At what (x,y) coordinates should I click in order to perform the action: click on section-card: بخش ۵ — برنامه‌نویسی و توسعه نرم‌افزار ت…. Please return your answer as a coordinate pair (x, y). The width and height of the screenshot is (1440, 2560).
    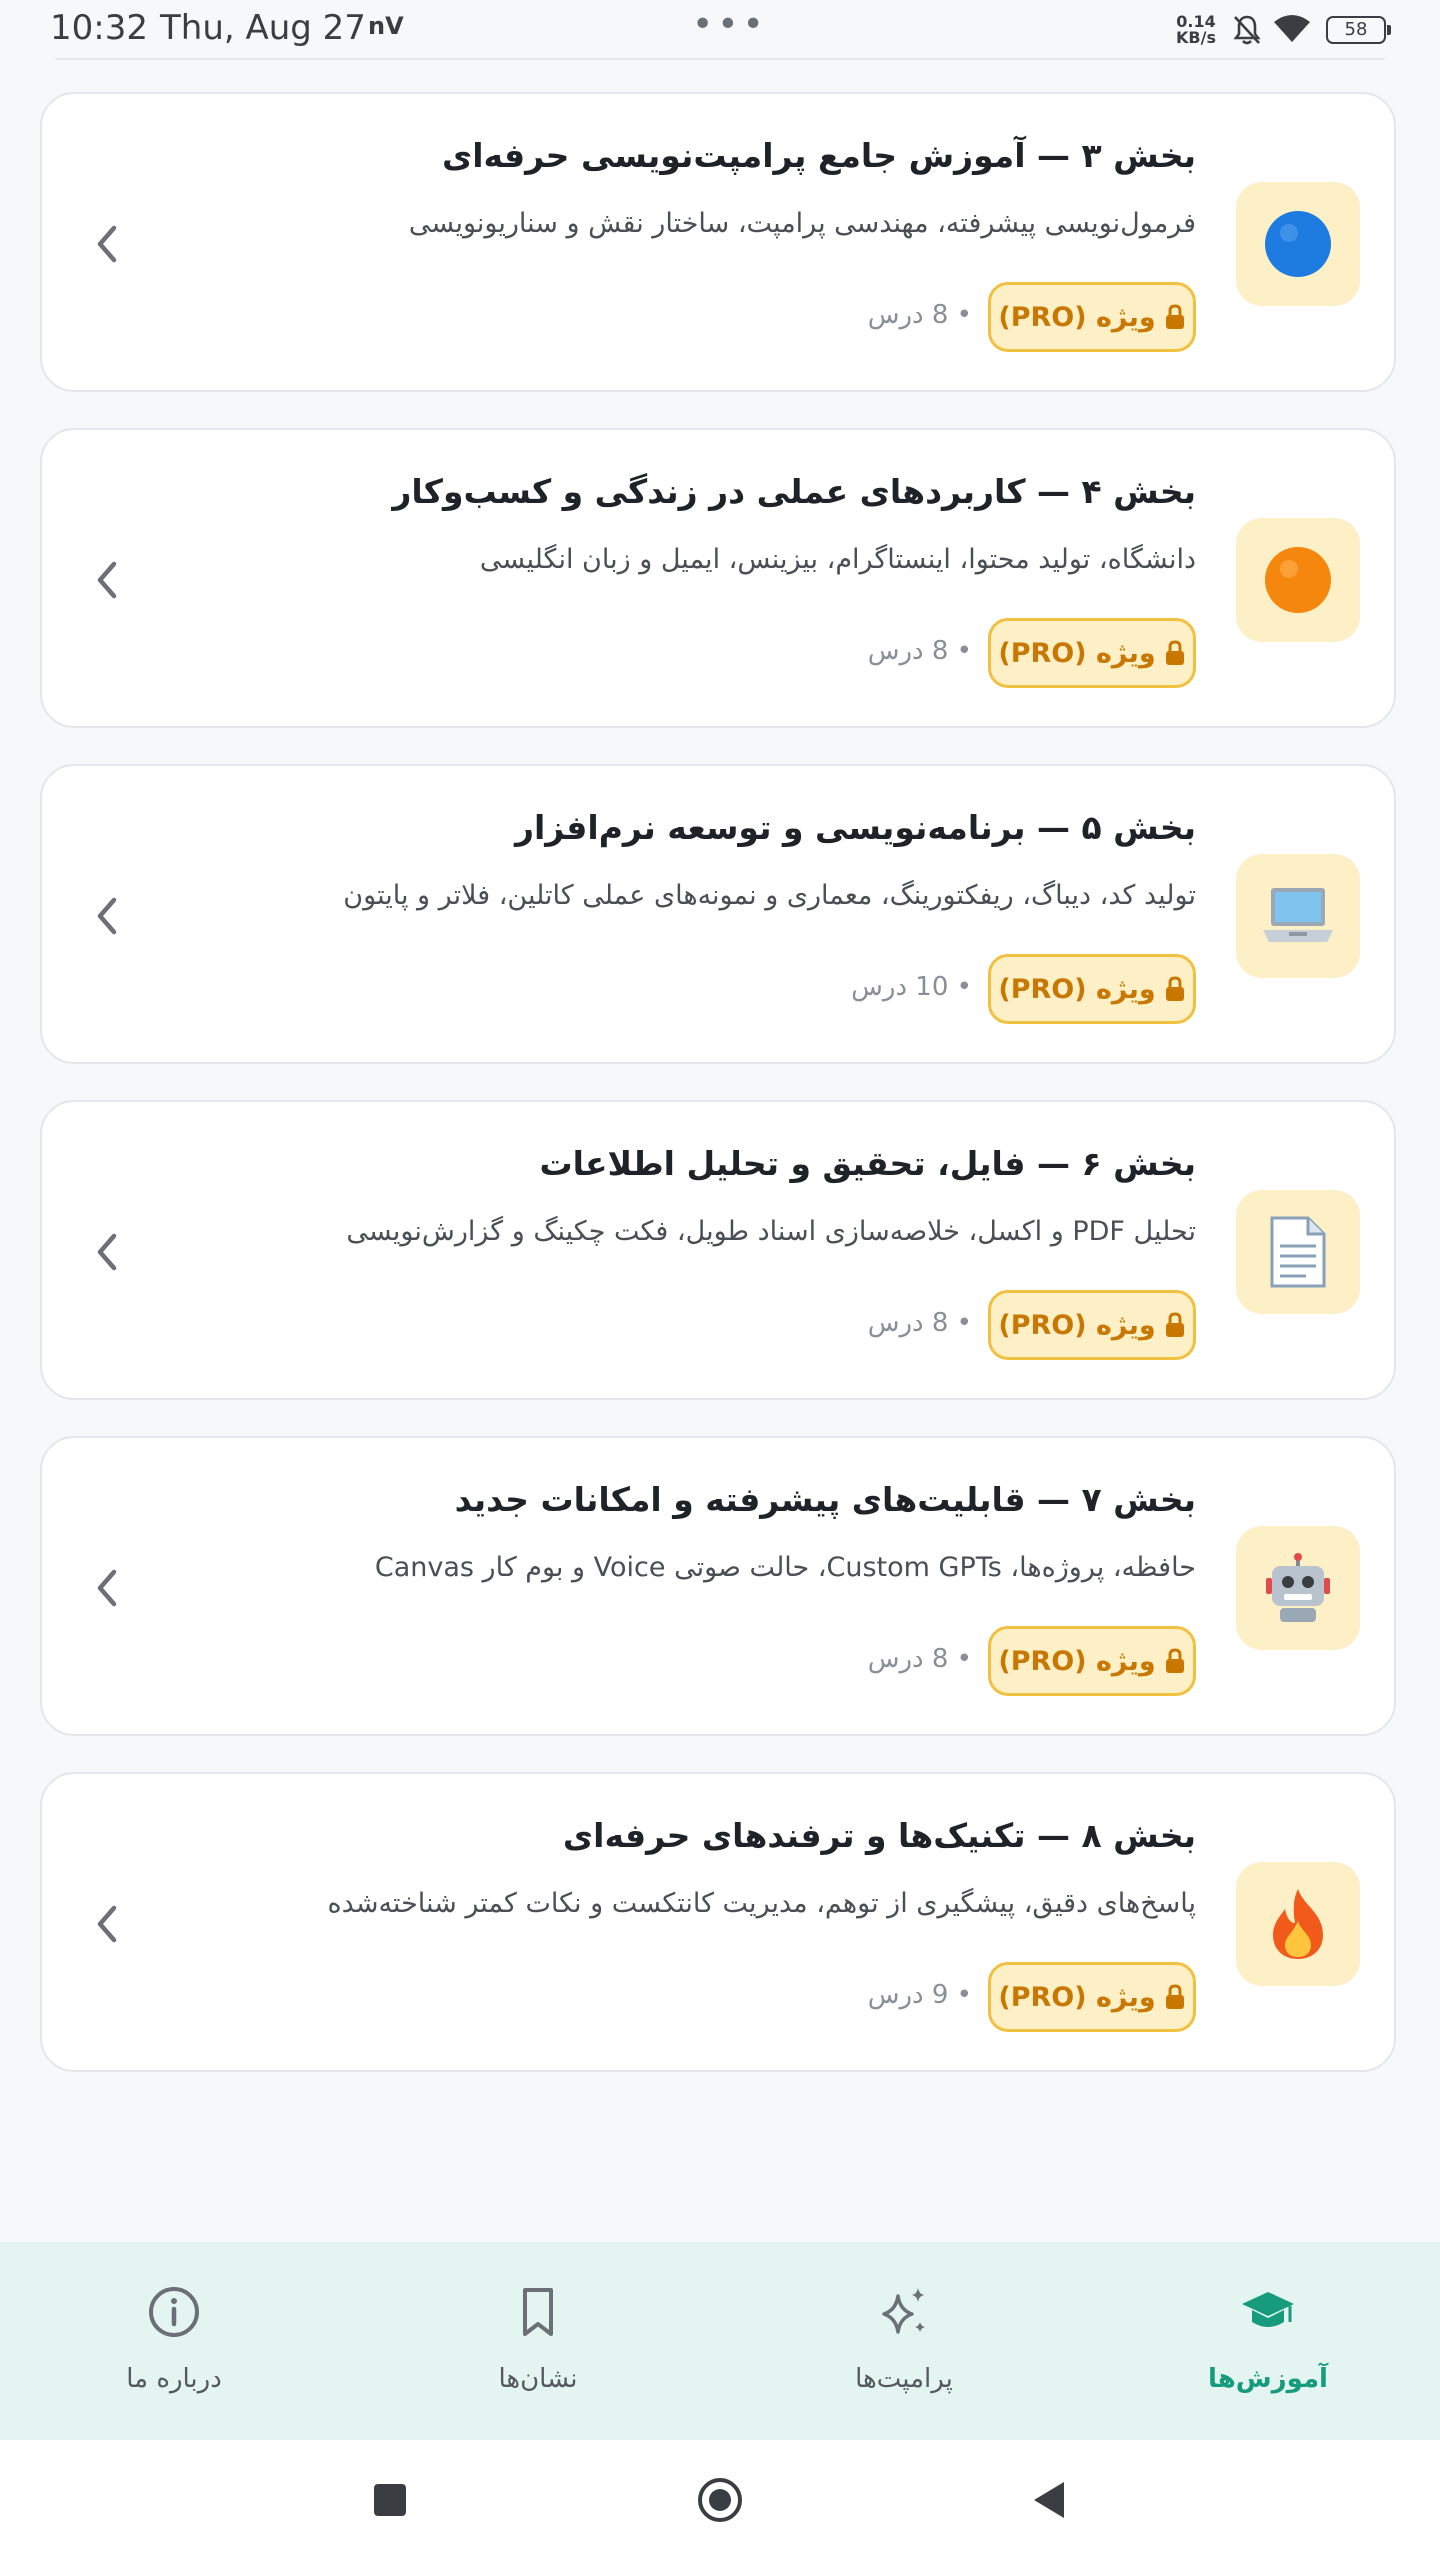
    Looking at the image, I should click on (718, 914).